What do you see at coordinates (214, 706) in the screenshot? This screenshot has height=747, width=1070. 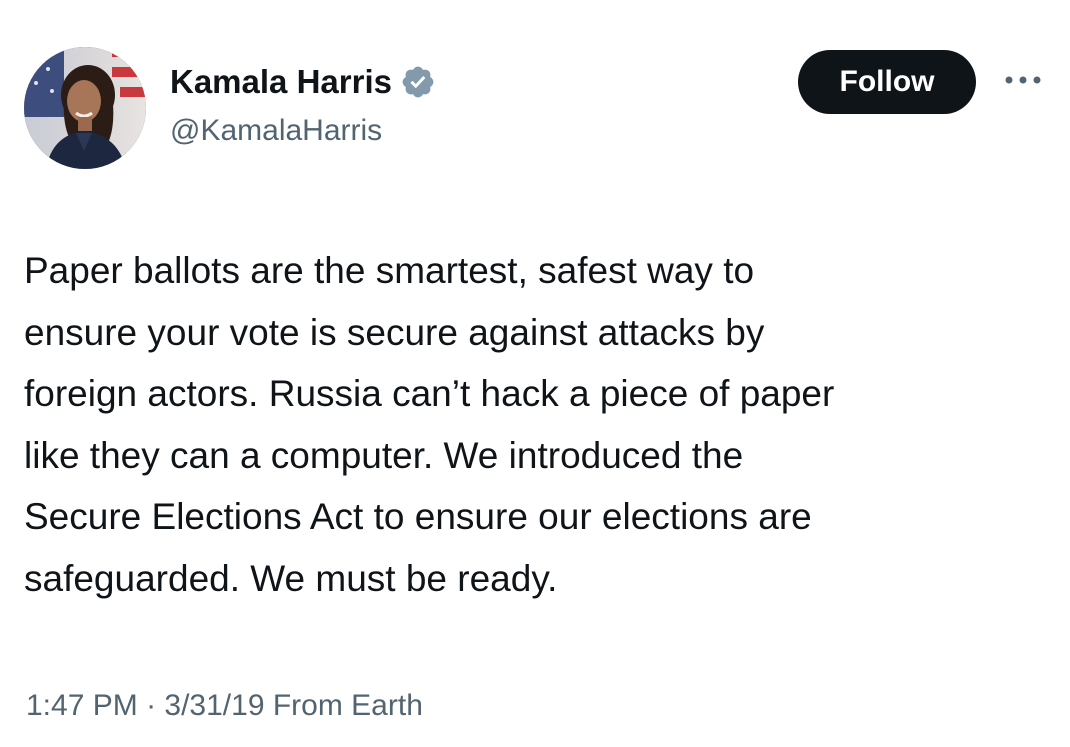 I see `tweet-date: 3/31/19` at bounding box center [214, 706].